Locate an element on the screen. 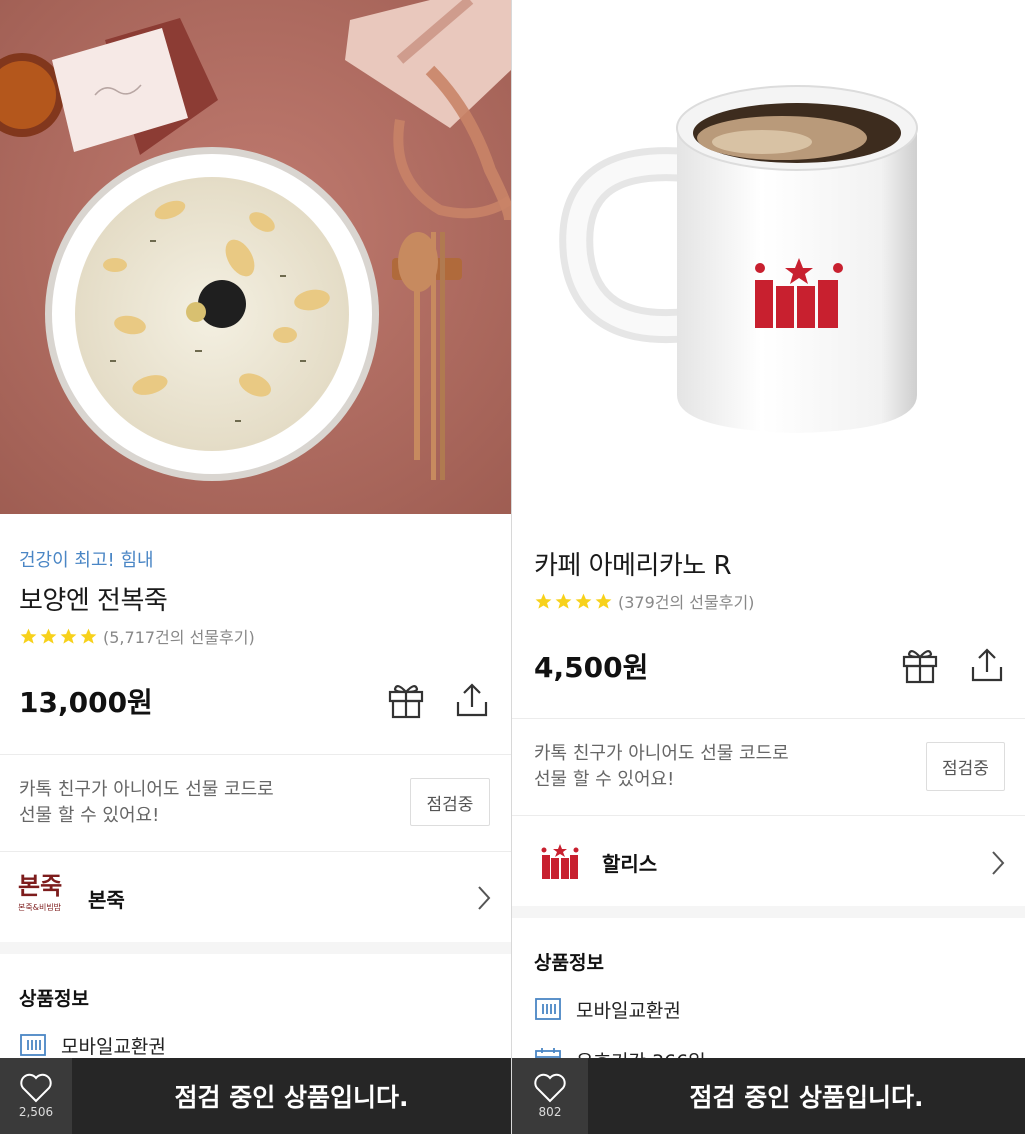  rating-summary: (379건의 선물후기) is located at coordinates (644, 601).